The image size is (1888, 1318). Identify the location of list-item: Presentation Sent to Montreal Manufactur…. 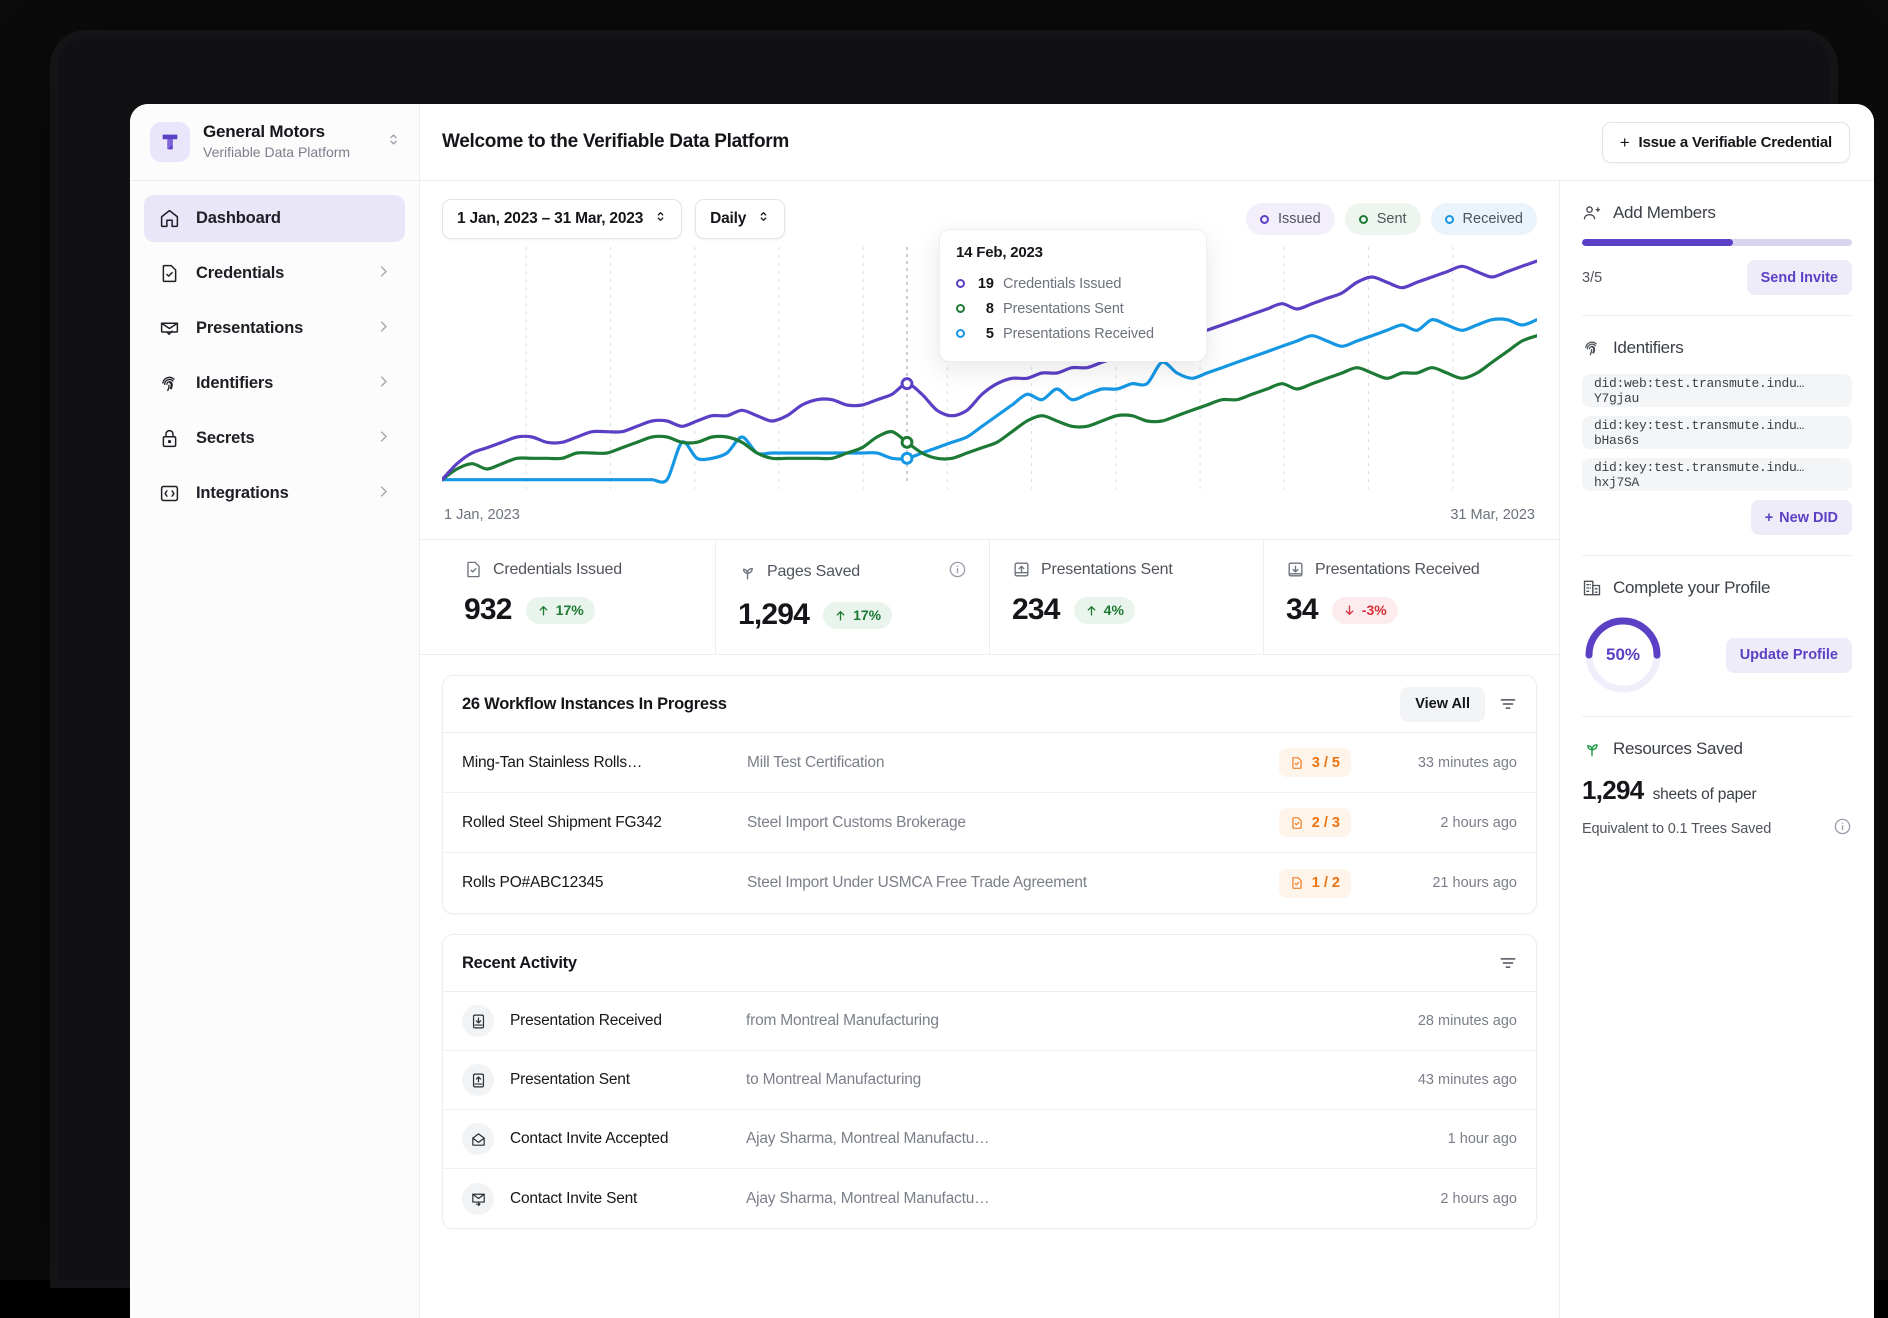
(989, 1080).